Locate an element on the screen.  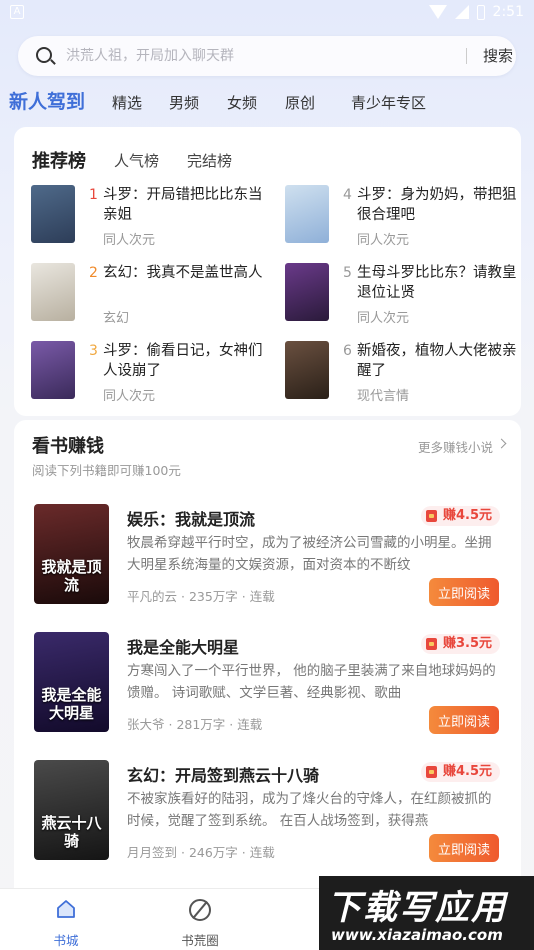
book-cover: 我是全能大明星 is located at coordinates (71, 682).